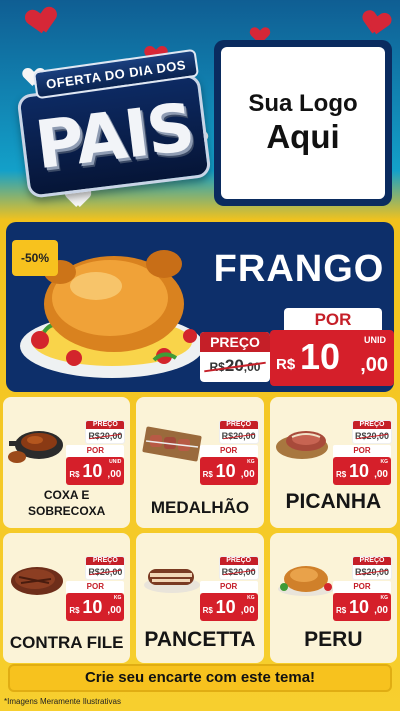 This screenshot has width=400, height=711. I want to click on pork-belly-icon, so click(172, 580).